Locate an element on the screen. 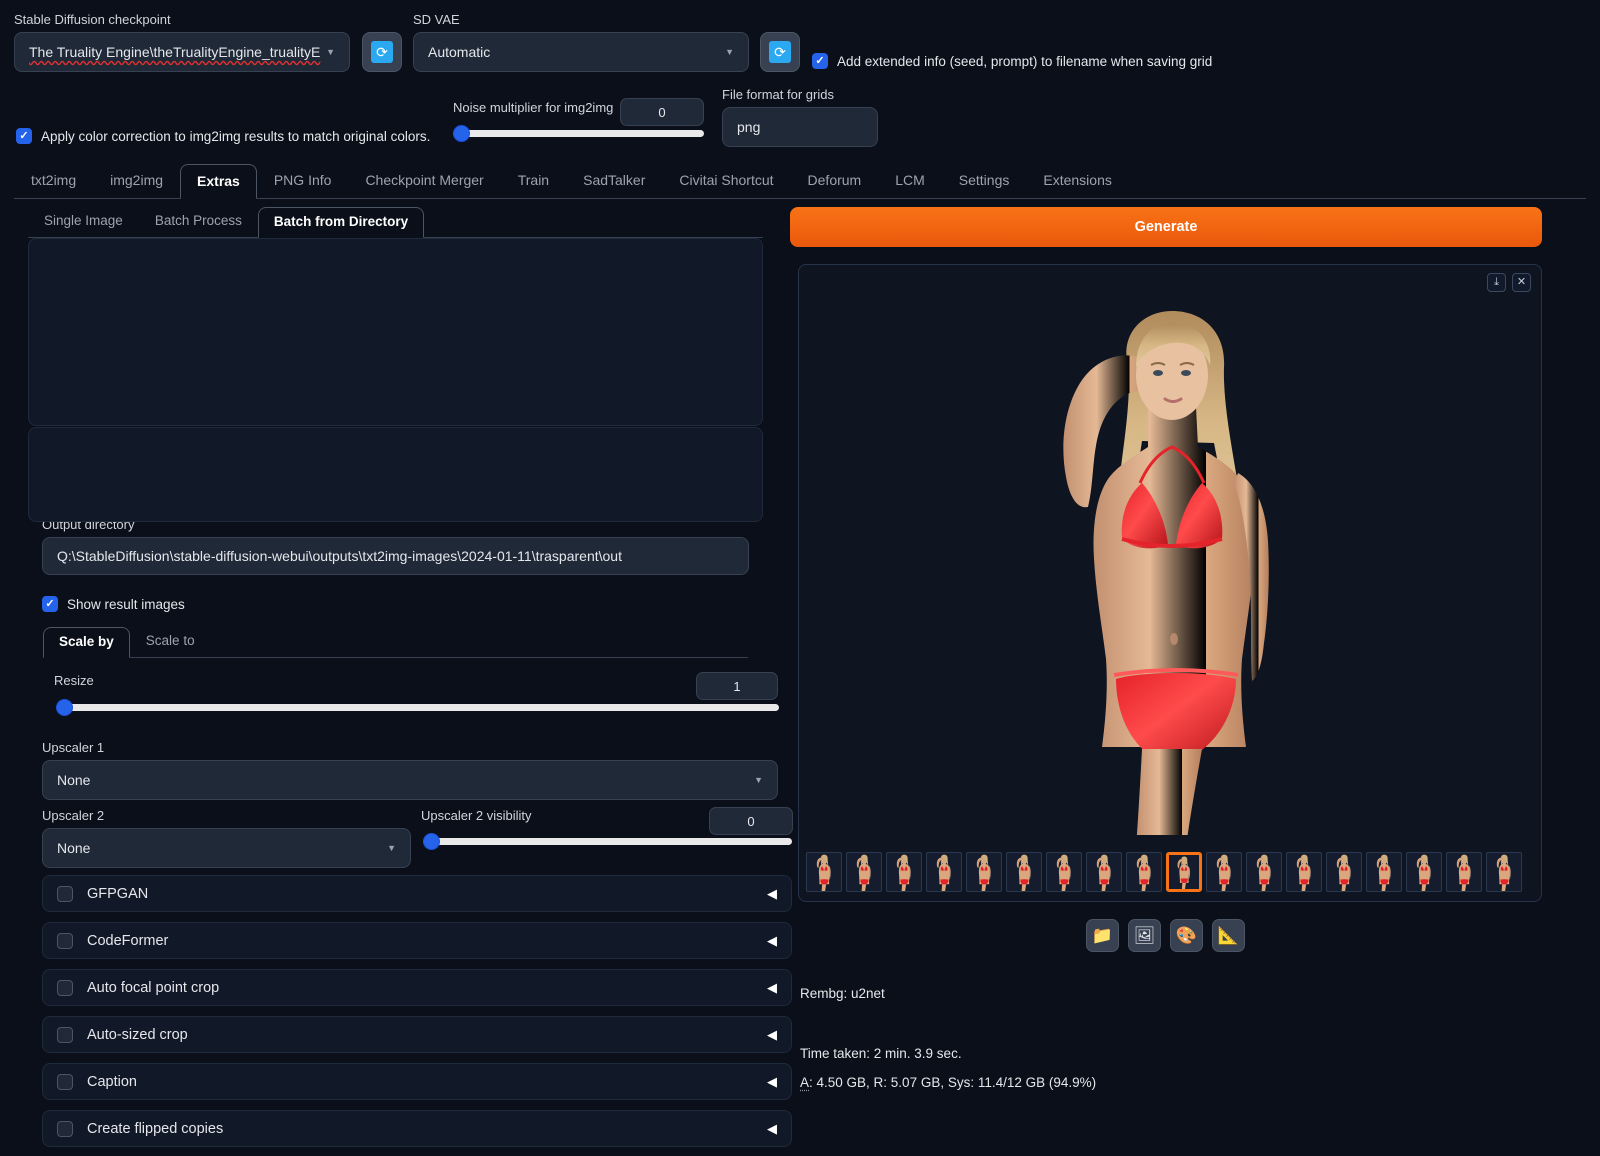 The image size is (1600, 1156). slider-track is located at coordinates (607, 841).